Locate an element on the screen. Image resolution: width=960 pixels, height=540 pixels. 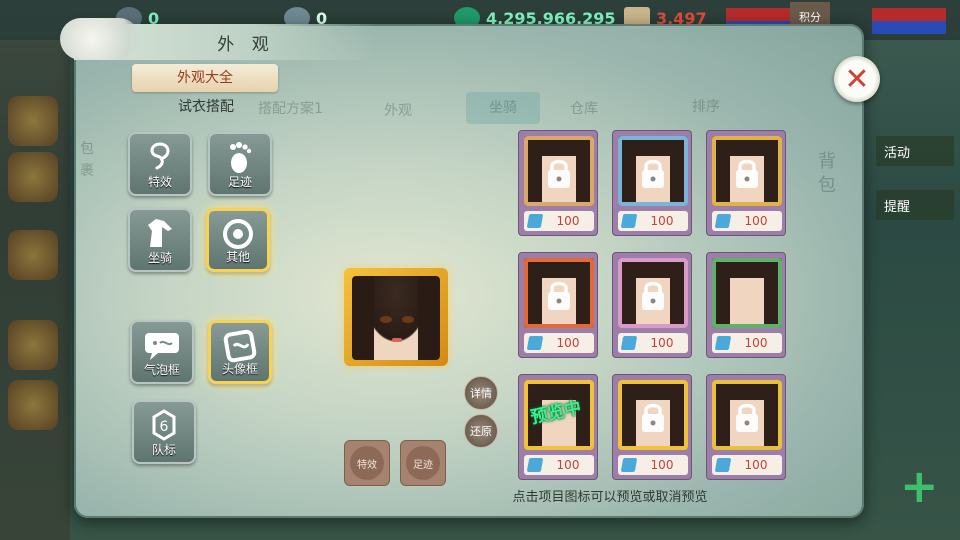
tab-try-on: 试衣搭配 is located at coordinates (206, 107).